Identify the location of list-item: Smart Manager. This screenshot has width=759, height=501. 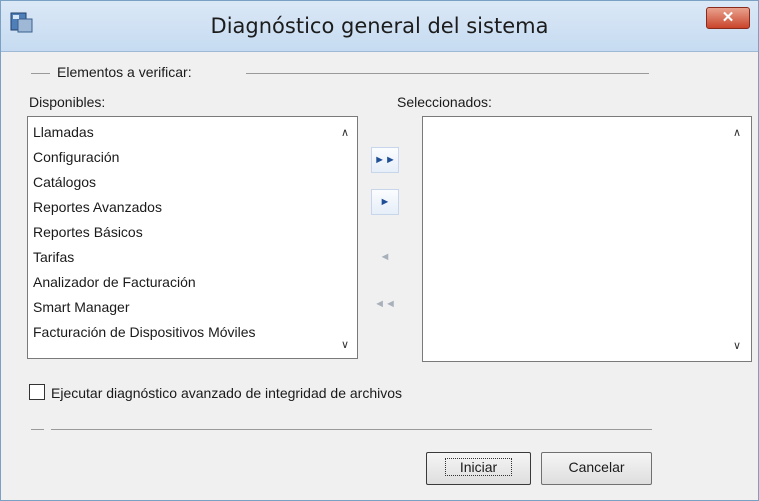
(183, 307).